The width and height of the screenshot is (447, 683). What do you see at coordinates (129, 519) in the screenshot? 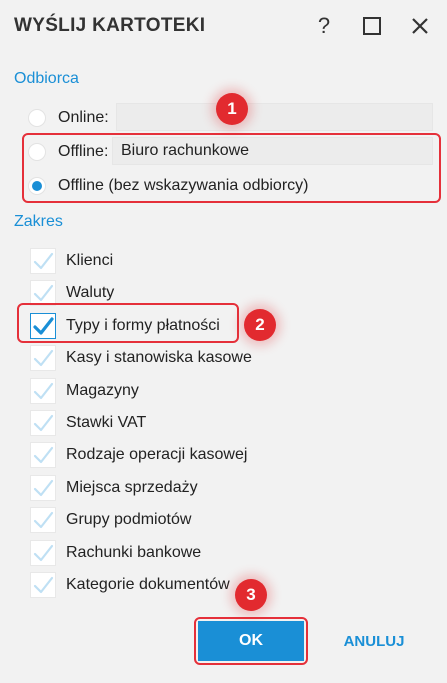
I see `scope-item-label: Grupy podmiotów` at bounding box center [129, 519].